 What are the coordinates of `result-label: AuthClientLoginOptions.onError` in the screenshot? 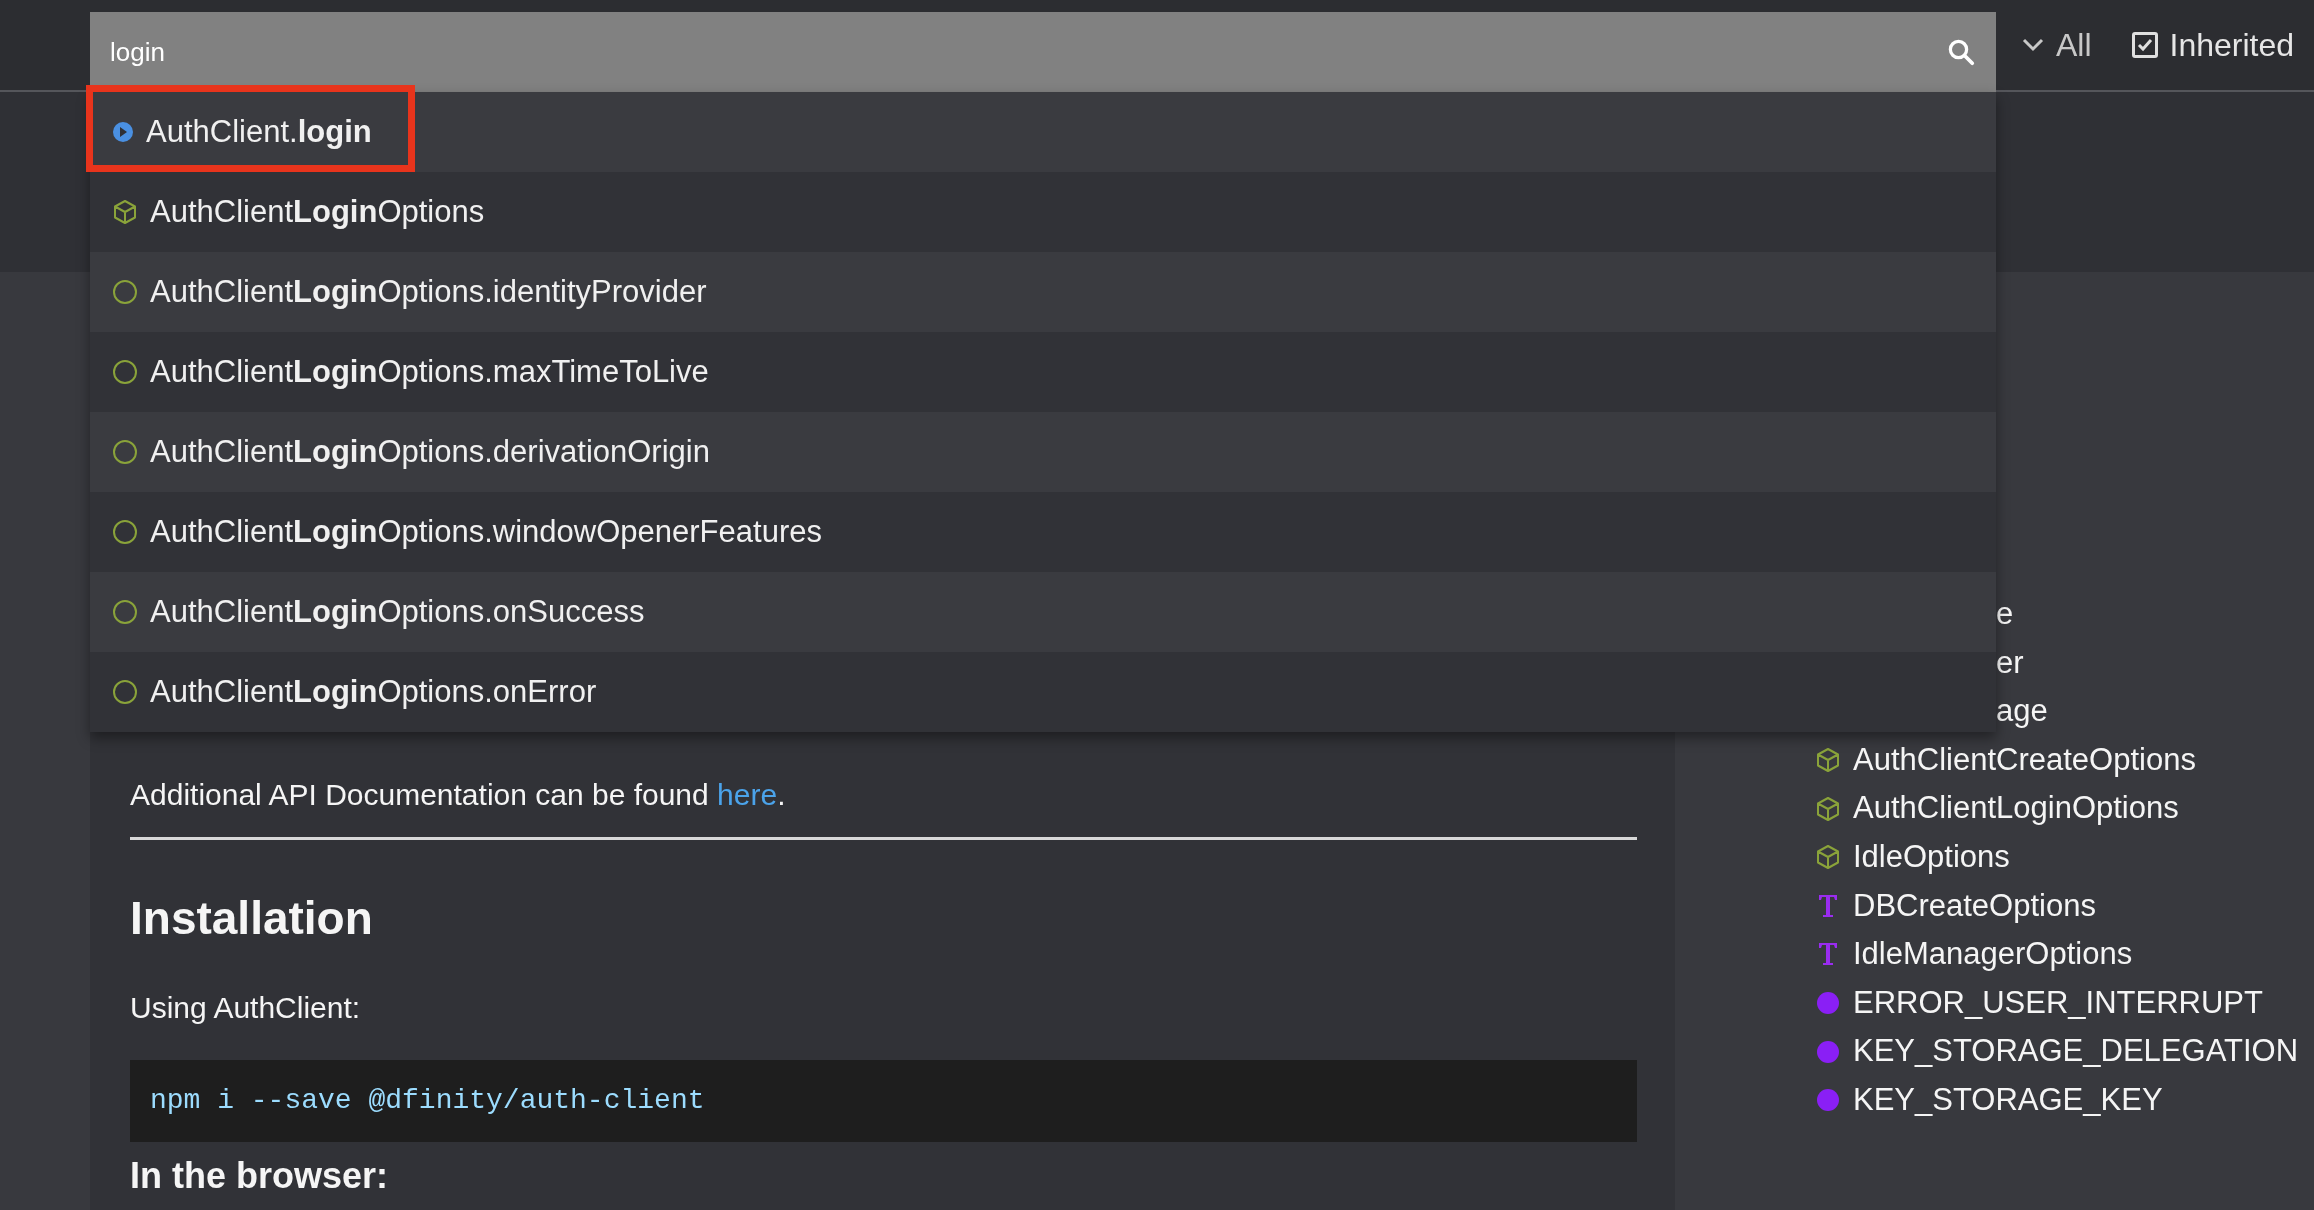 It's located at (373, 691).